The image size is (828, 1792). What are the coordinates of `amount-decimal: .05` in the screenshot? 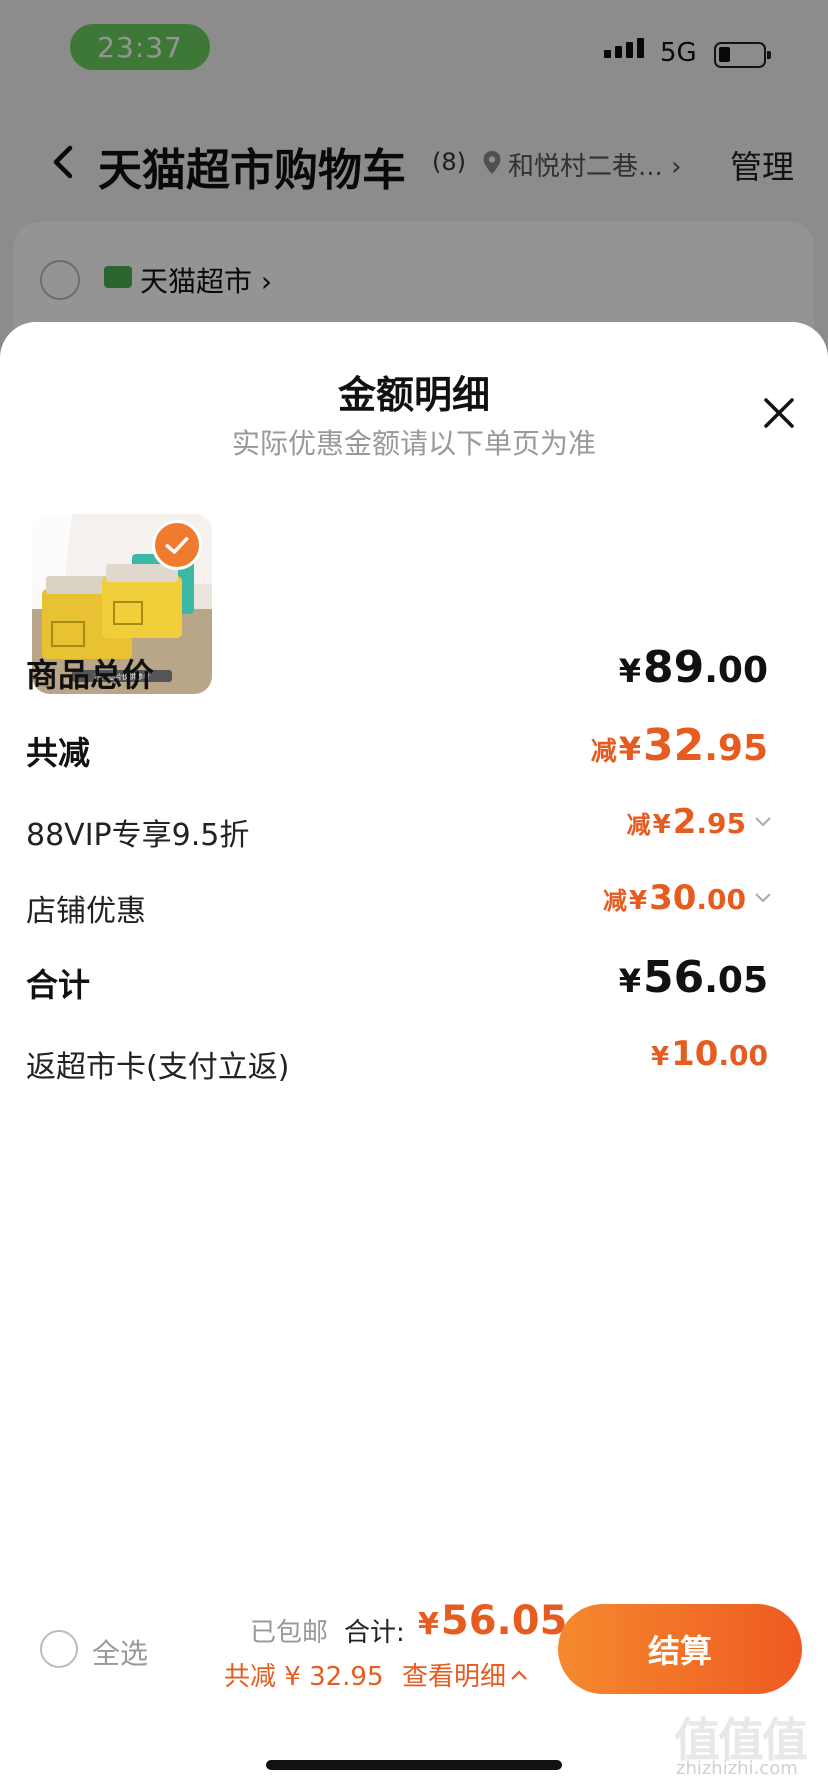 It's located at (736, 980).